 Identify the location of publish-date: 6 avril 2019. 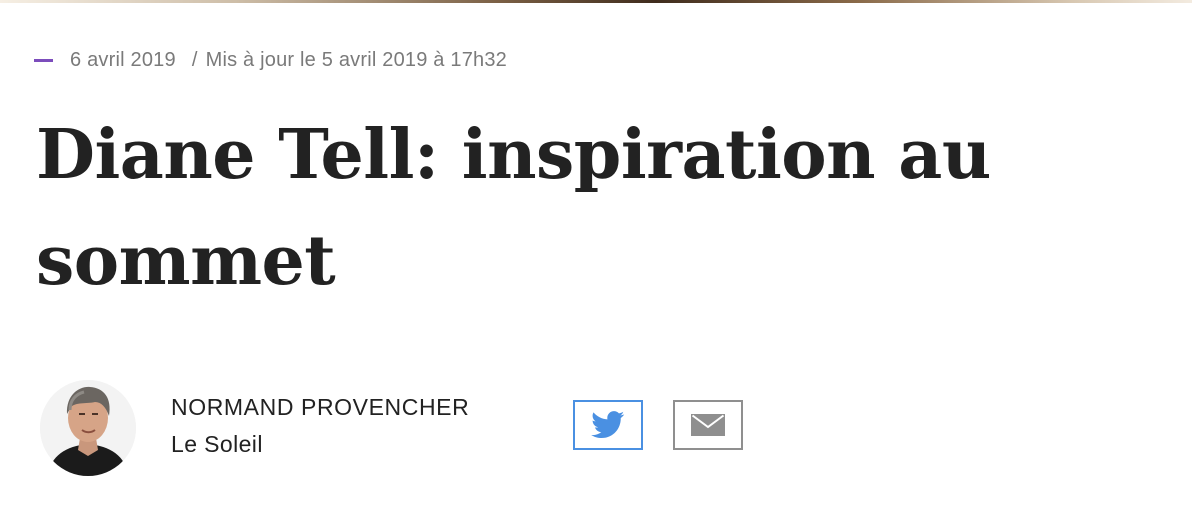
(123, 59).